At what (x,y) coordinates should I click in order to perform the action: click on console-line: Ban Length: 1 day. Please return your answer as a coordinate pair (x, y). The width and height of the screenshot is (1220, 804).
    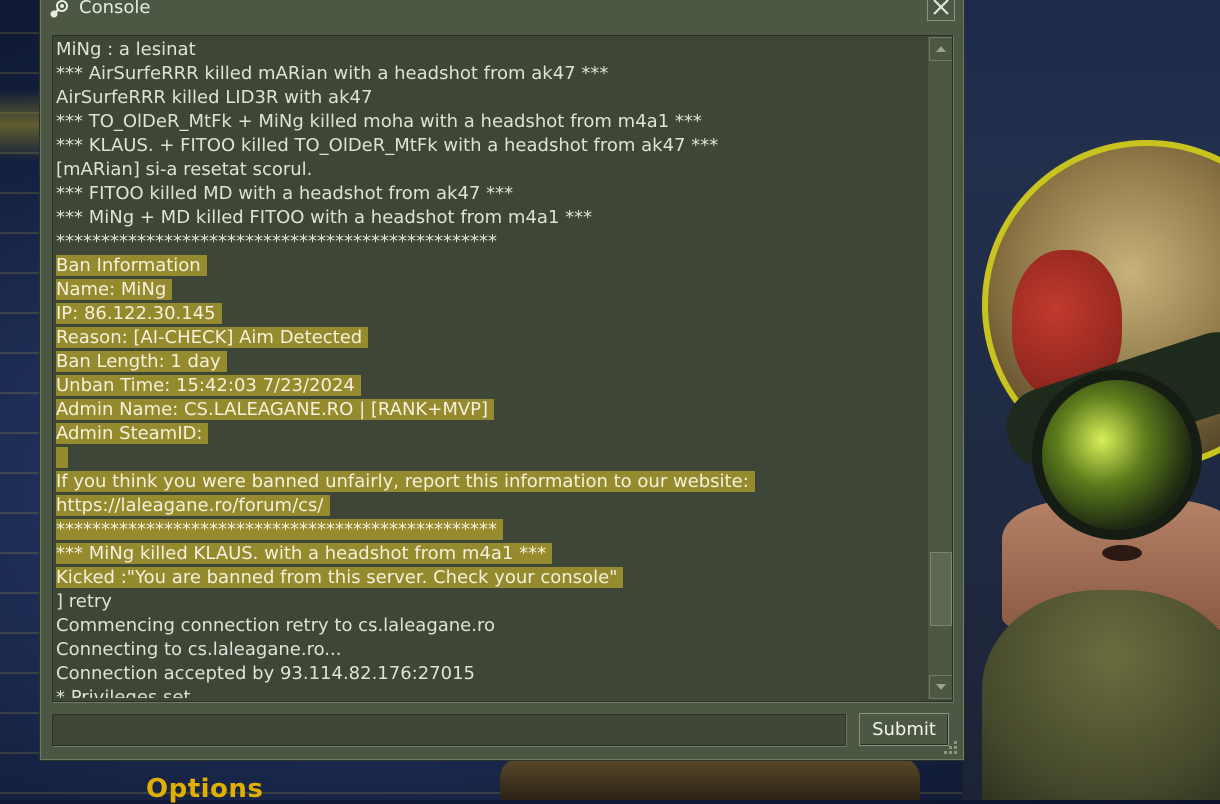
    Looking at the image, I should click on (491, 362).